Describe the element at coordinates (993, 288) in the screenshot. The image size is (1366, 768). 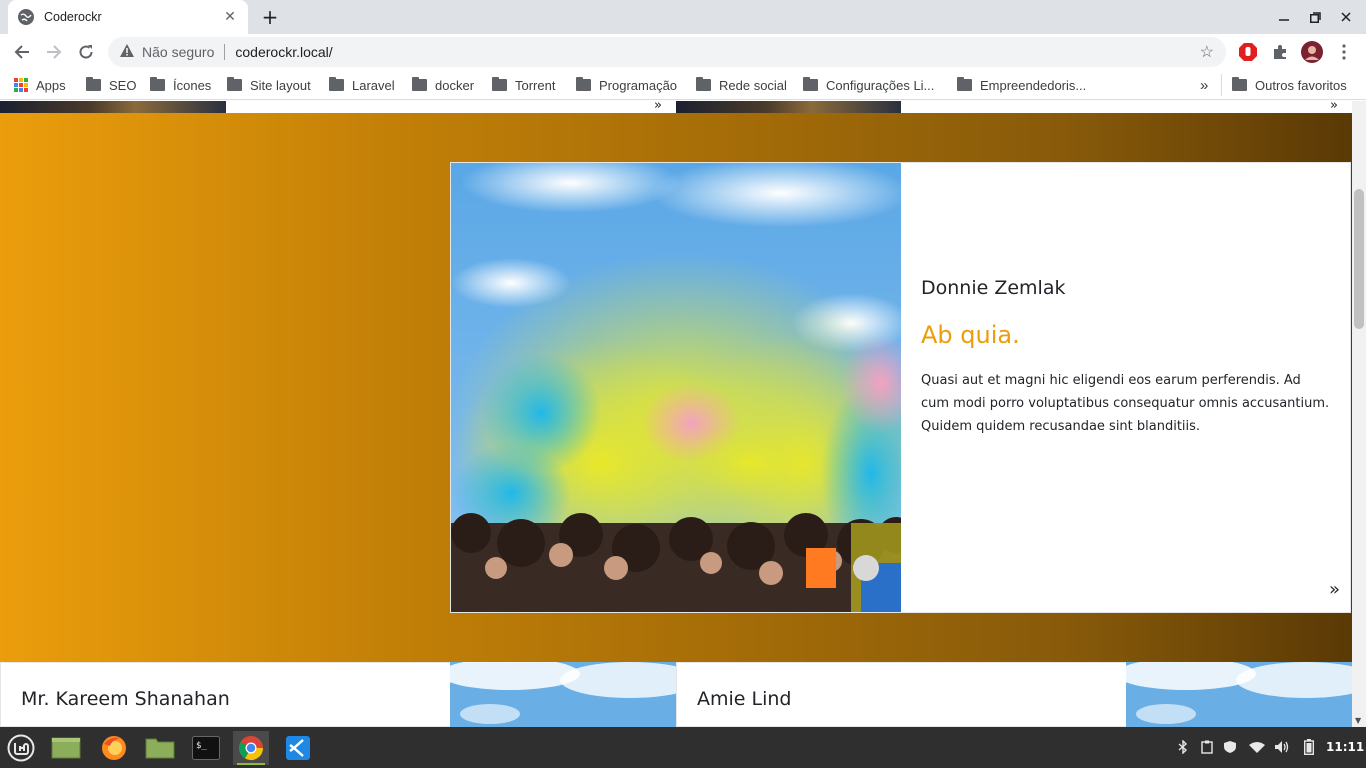
I see `post-author: Donnie Zemlak` at that location.